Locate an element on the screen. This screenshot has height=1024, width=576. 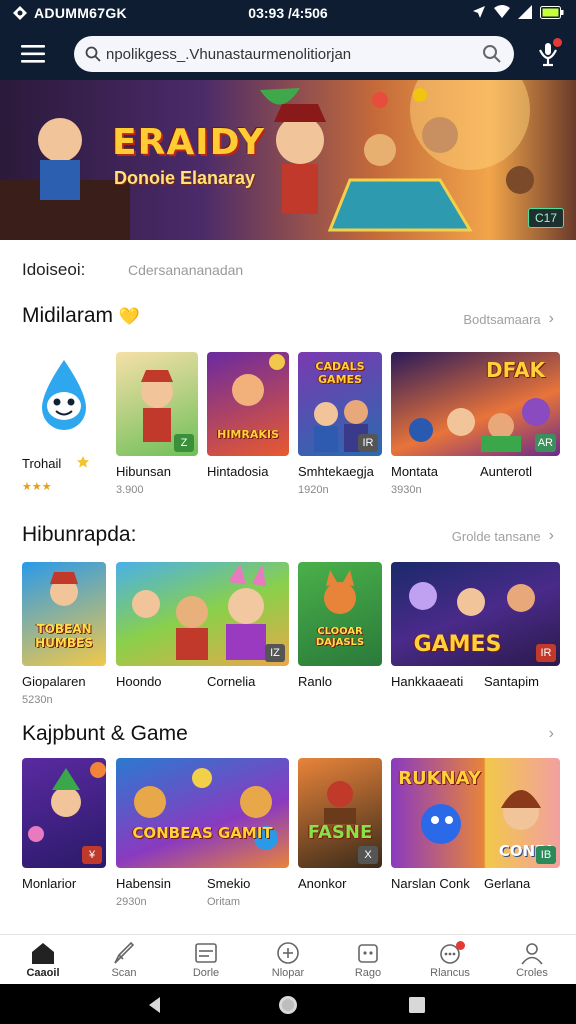
item-name: Montata is located at coordinates (414, 471).